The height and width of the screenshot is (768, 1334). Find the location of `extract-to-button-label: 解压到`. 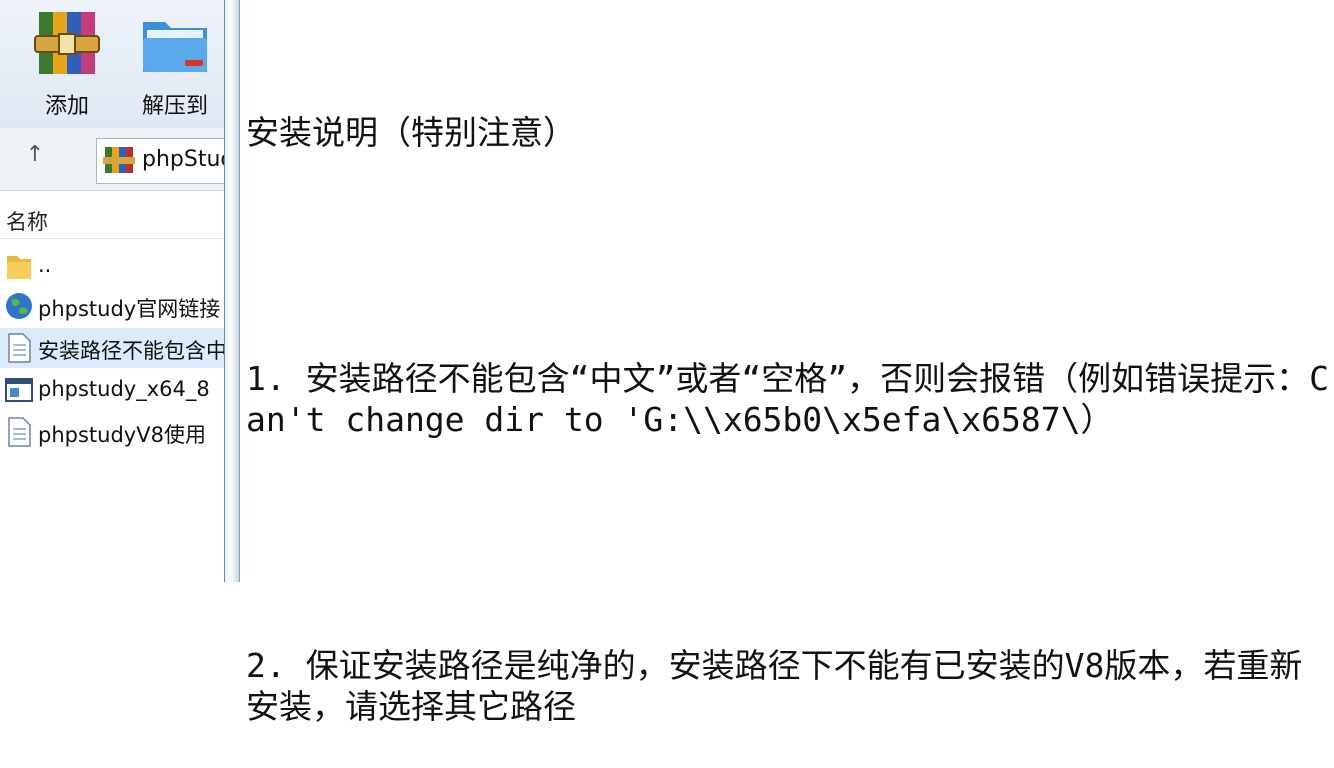

extract-to-button-label: 解压到 is located at coordinates (174, 106).